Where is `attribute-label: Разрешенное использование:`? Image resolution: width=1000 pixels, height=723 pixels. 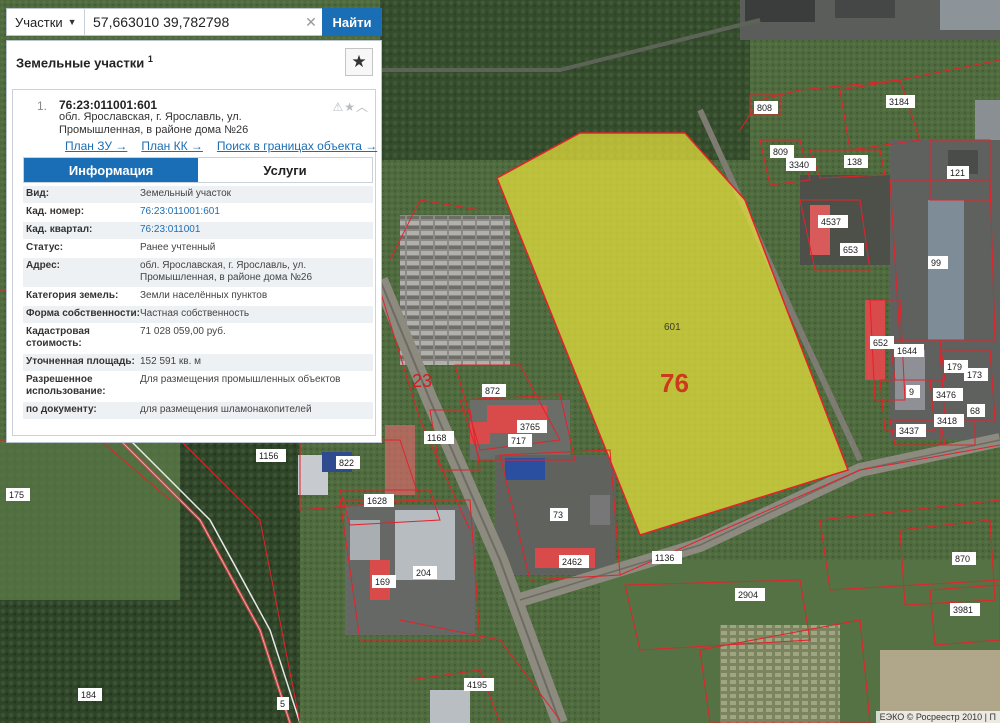 attribute-label: Разрешенное использование: is located at coordinates (66, 385).